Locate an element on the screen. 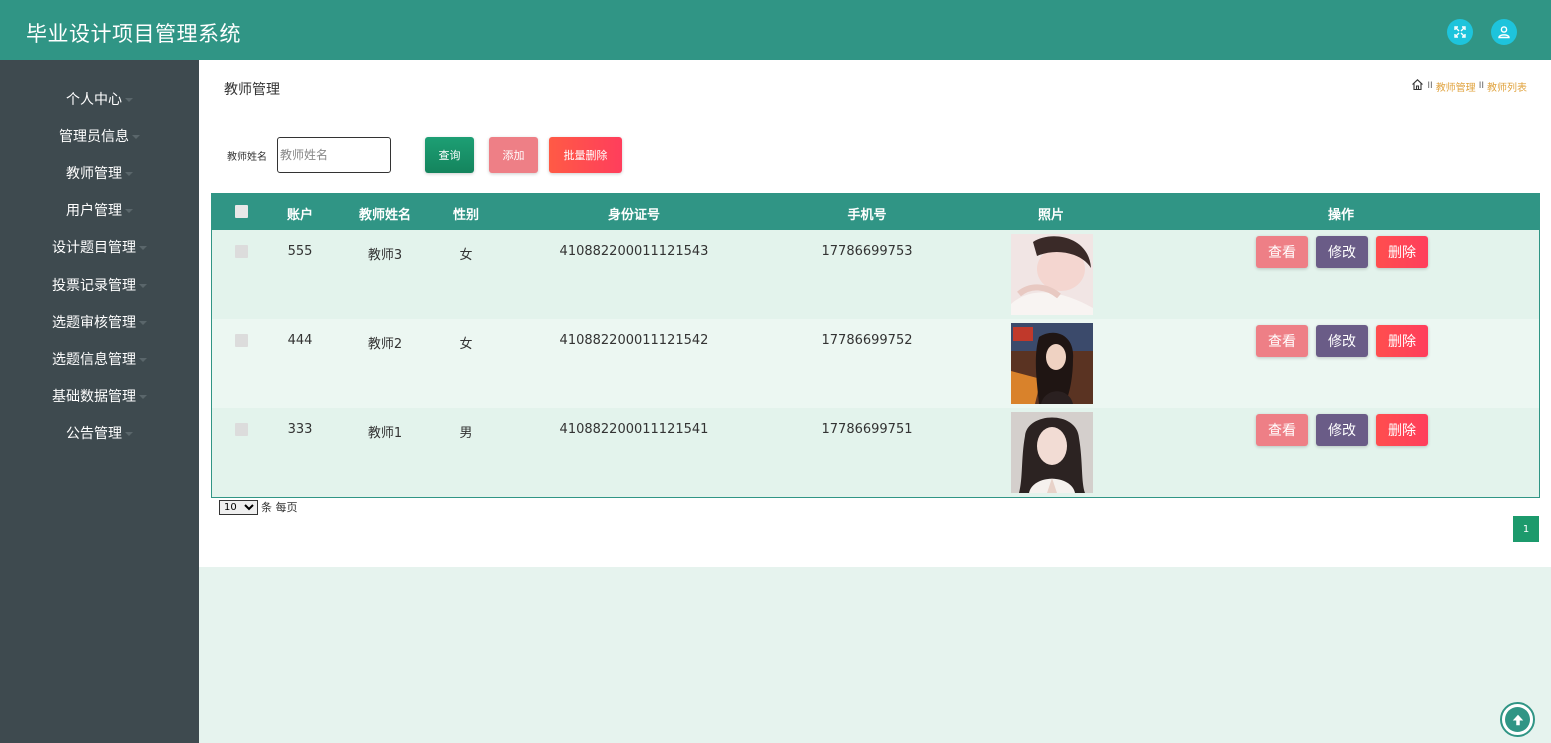 The width and height of the screenshot is (1551, 743). column-header-id-card: 身份证号 is located at coordinates (634, 215).